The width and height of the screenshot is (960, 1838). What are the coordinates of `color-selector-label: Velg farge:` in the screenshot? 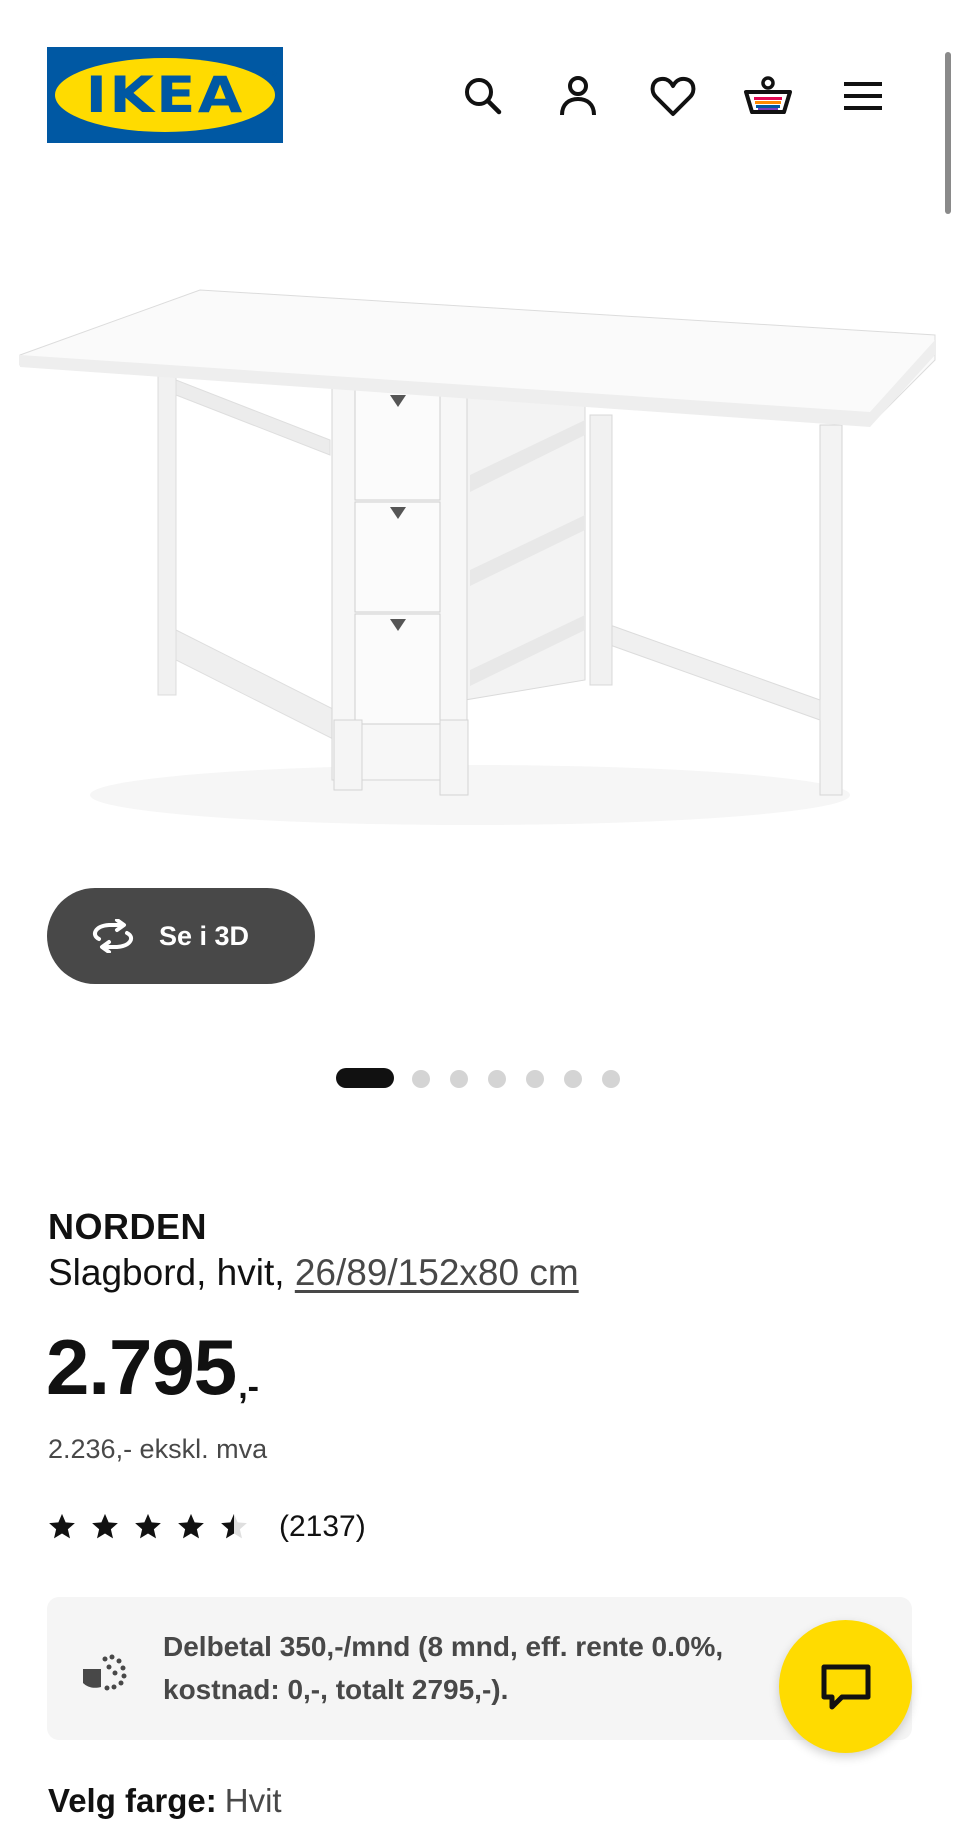 It's located at (132, 1800).